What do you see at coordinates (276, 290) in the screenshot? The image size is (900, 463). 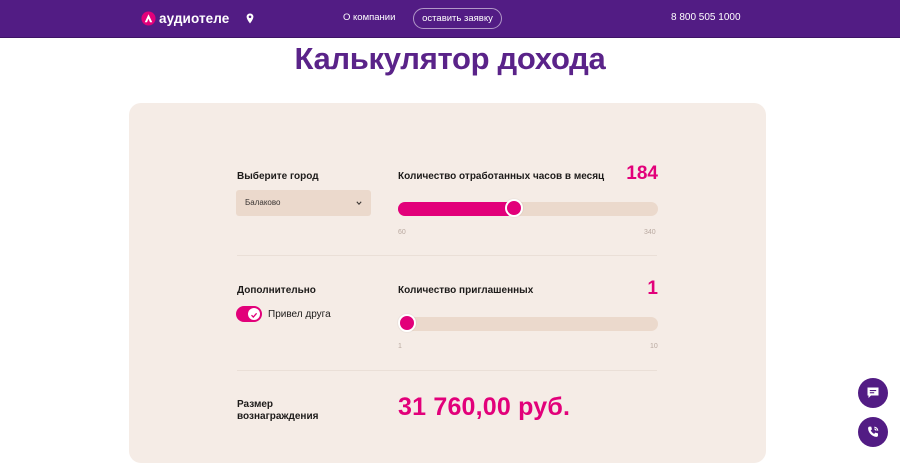 I see `extra-label: Дополнительно` at bounding box center [276, 290].